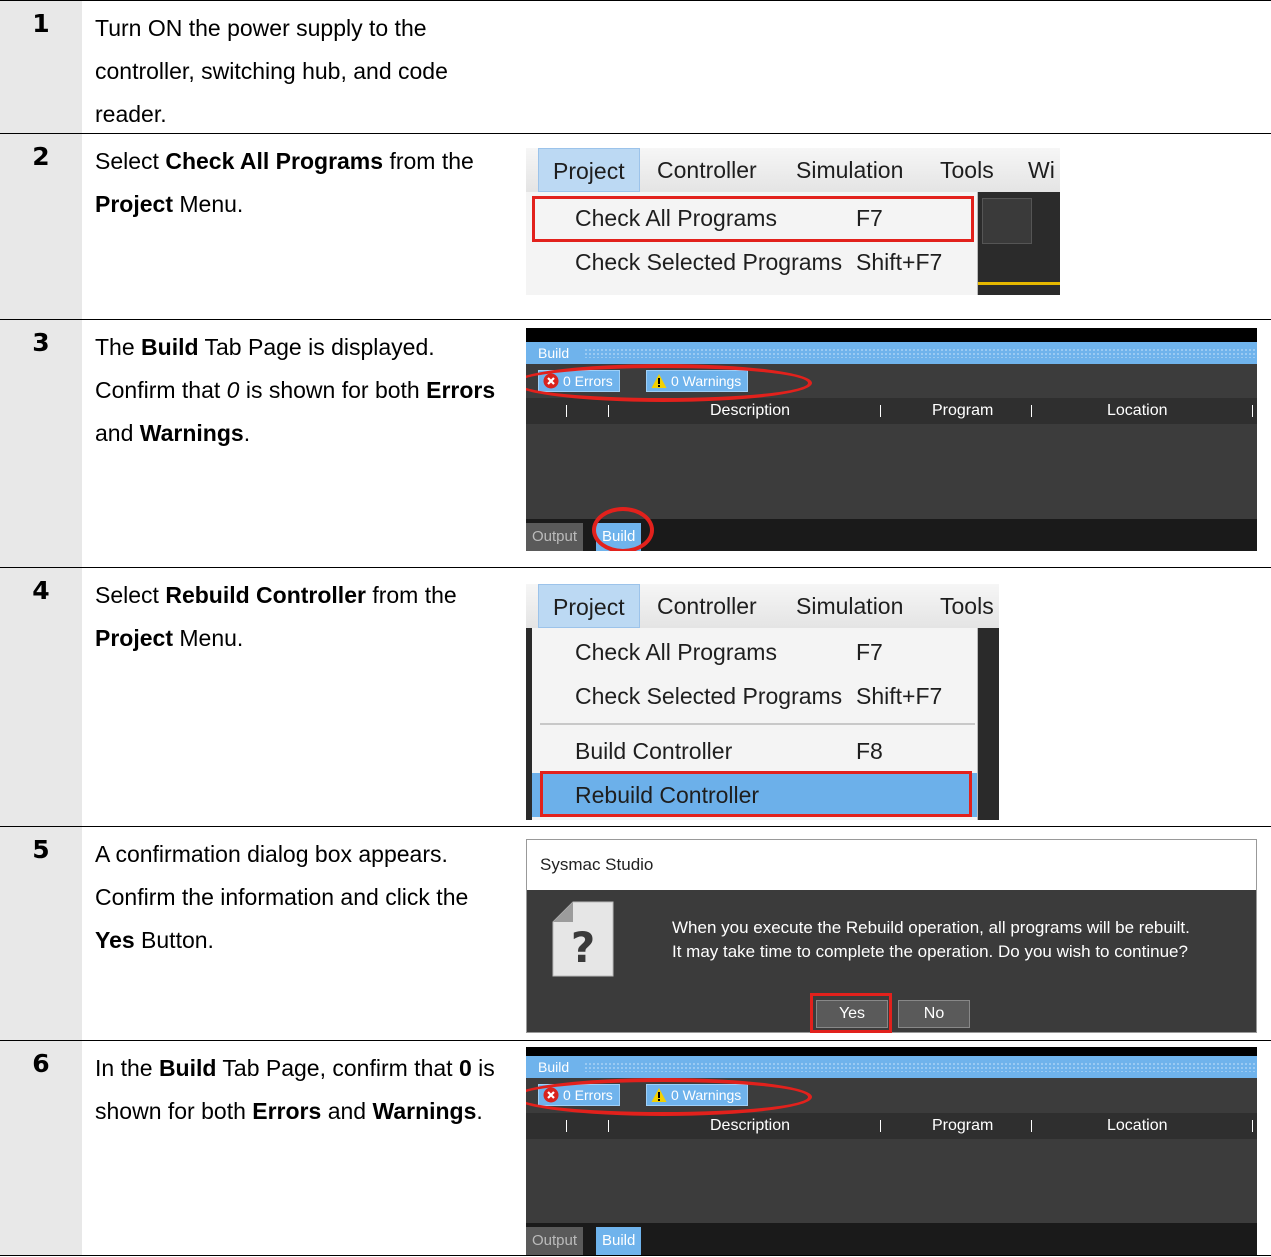 The width and height of the screenshot is (1271, 1257). Describe the element at coordinates (754, 652) in the screenshot. I see `menu-item-check-all-programs: Check All Programs F7` at that location.